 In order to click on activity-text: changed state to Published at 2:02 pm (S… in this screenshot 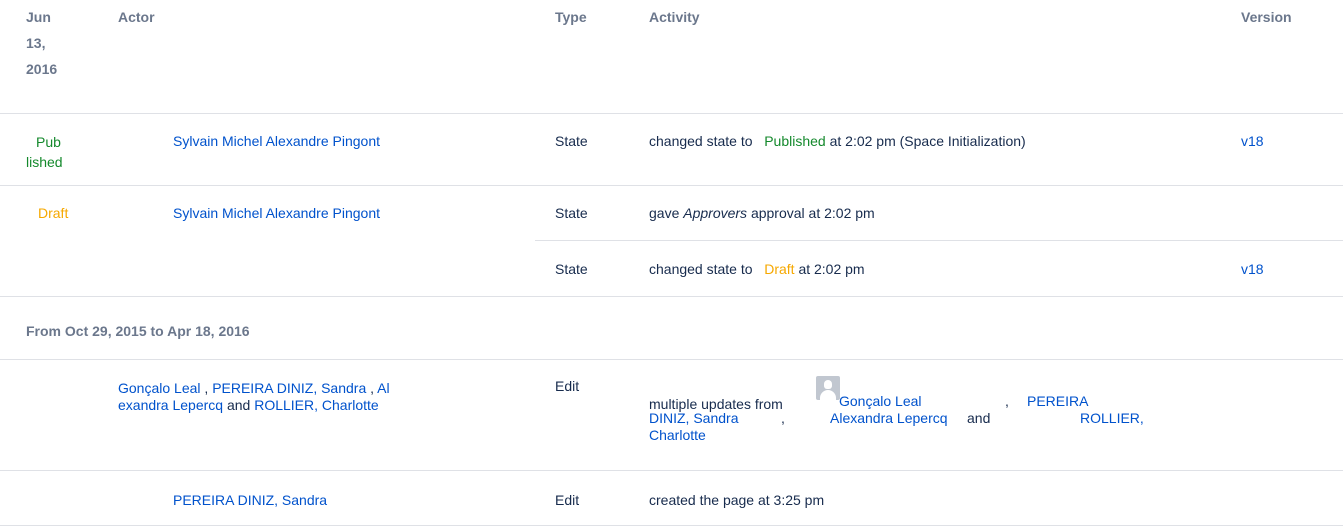, I will do `click(837, 141)`.